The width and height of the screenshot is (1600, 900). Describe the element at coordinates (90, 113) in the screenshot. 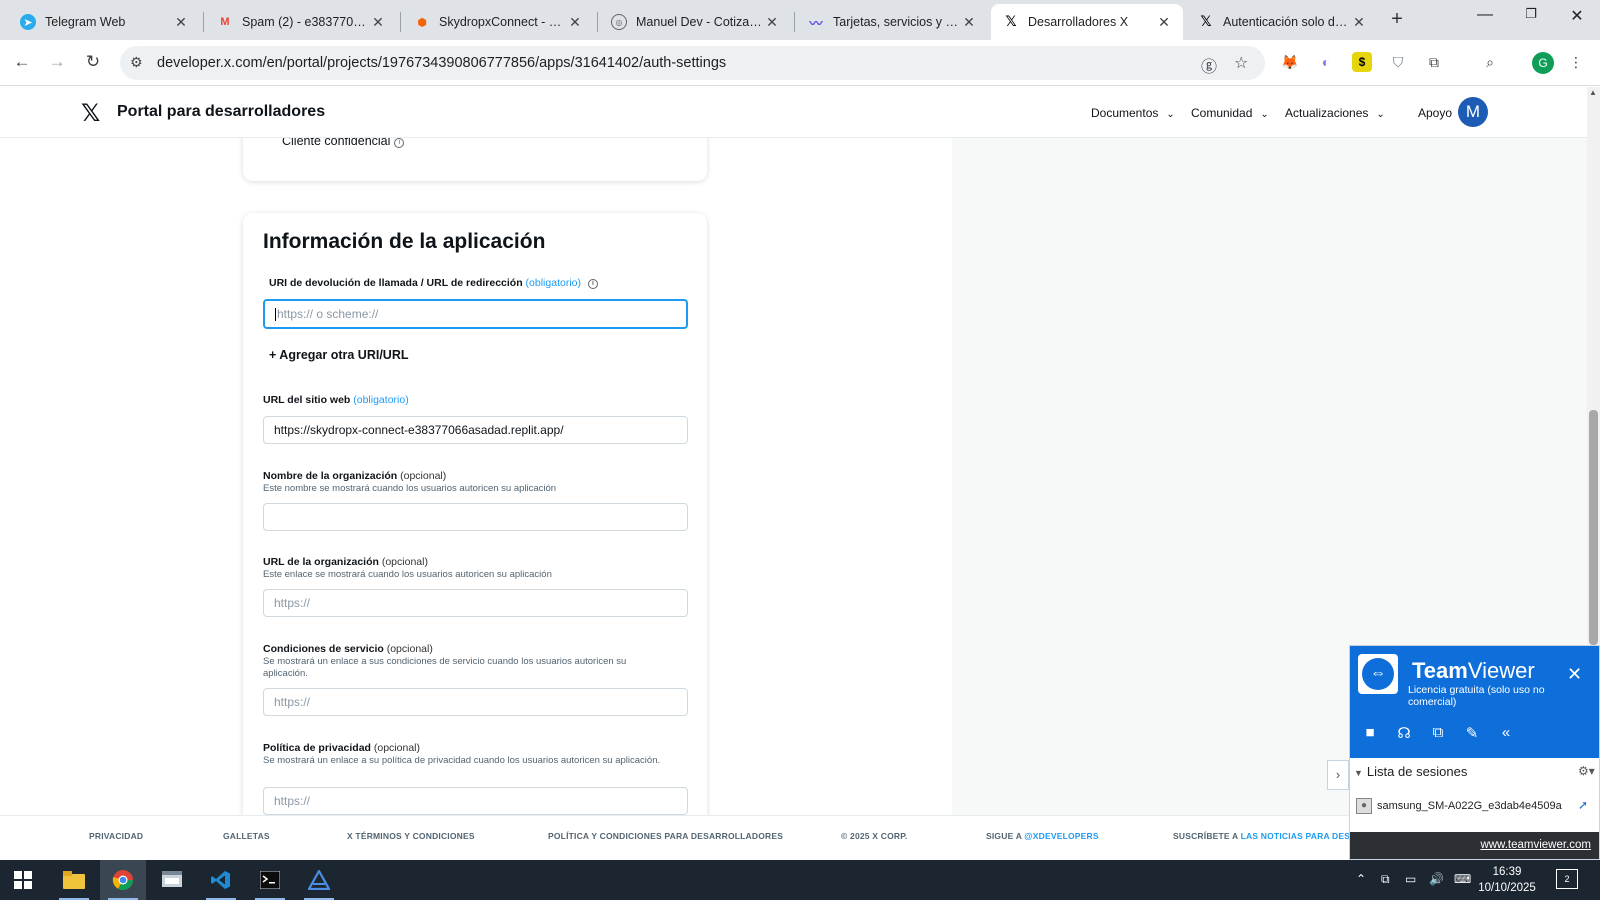

I see `x-logo-icon: 𝕏` at that location.